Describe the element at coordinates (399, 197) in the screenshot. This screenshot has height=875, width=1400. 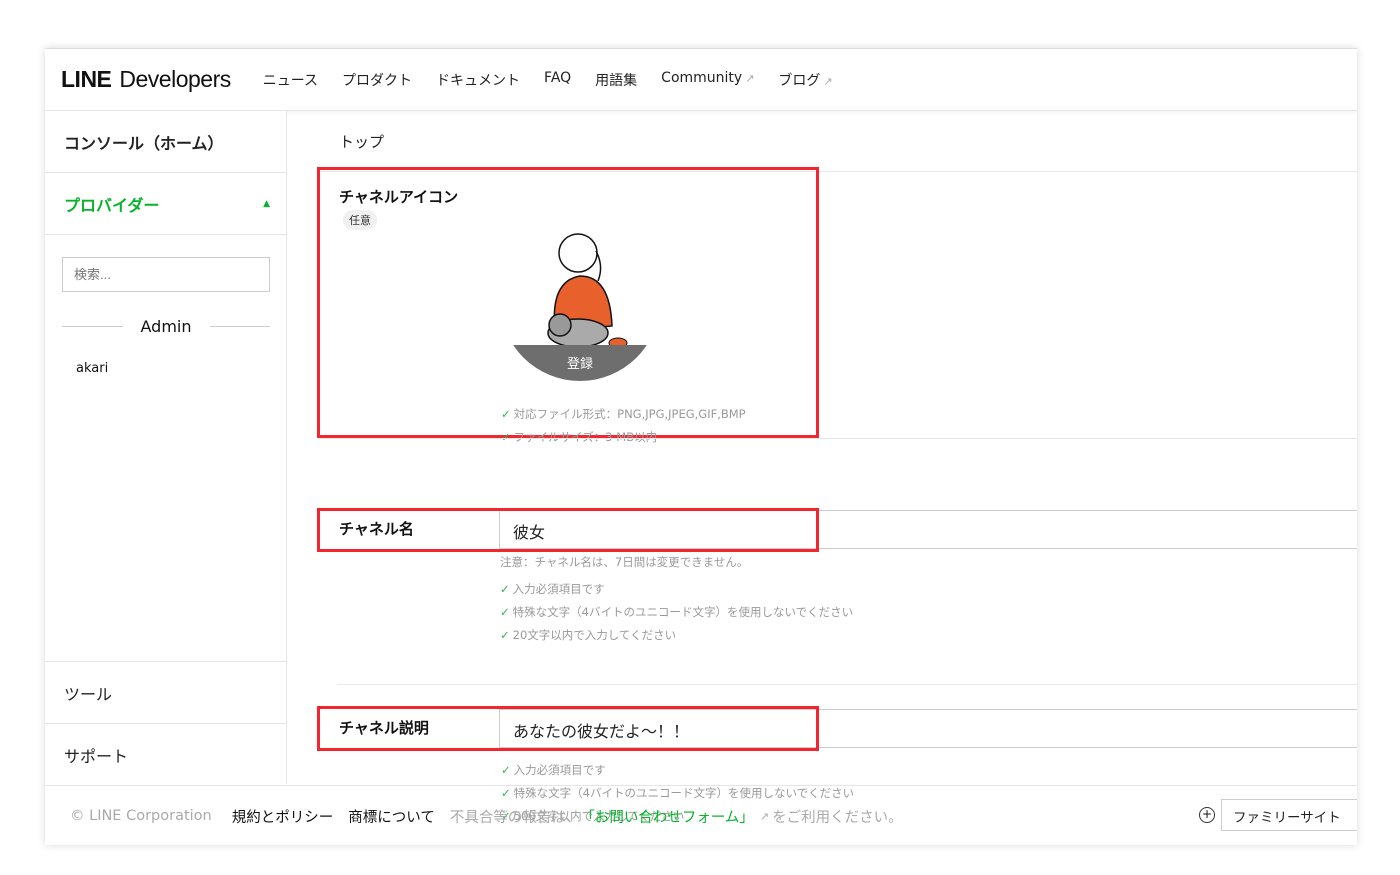
I see `icon-field-label: チャネルアイコン` at that location.